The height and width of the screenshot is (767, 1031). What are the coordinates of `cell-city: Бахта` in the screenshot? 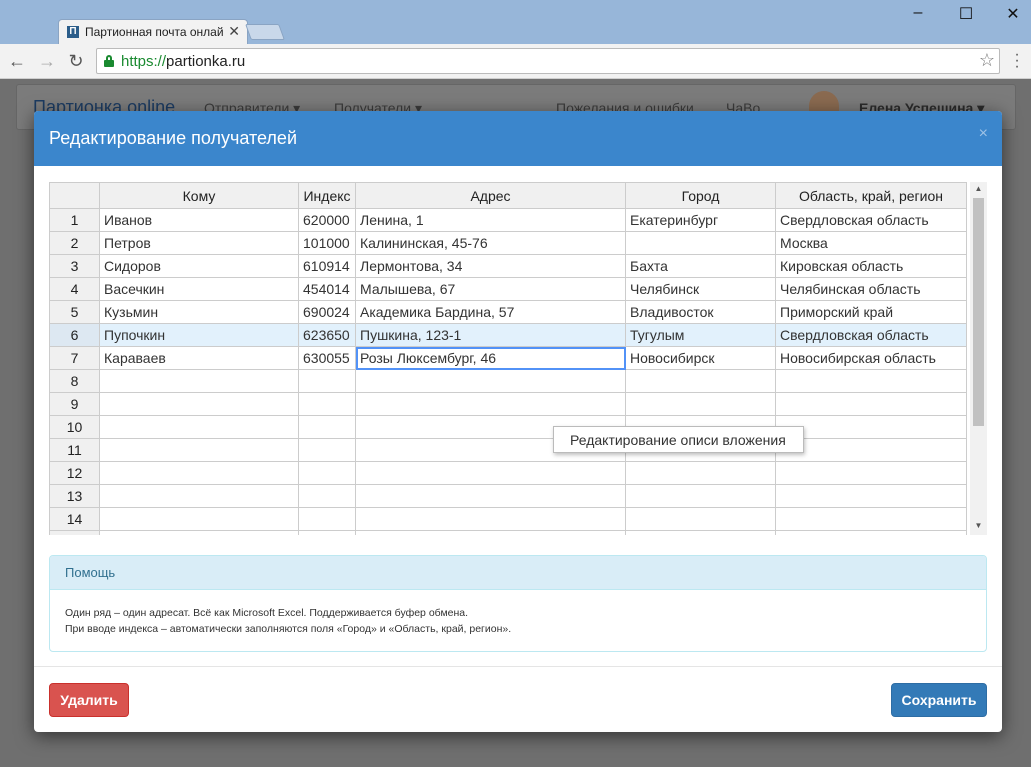 It's located at (700, 266).